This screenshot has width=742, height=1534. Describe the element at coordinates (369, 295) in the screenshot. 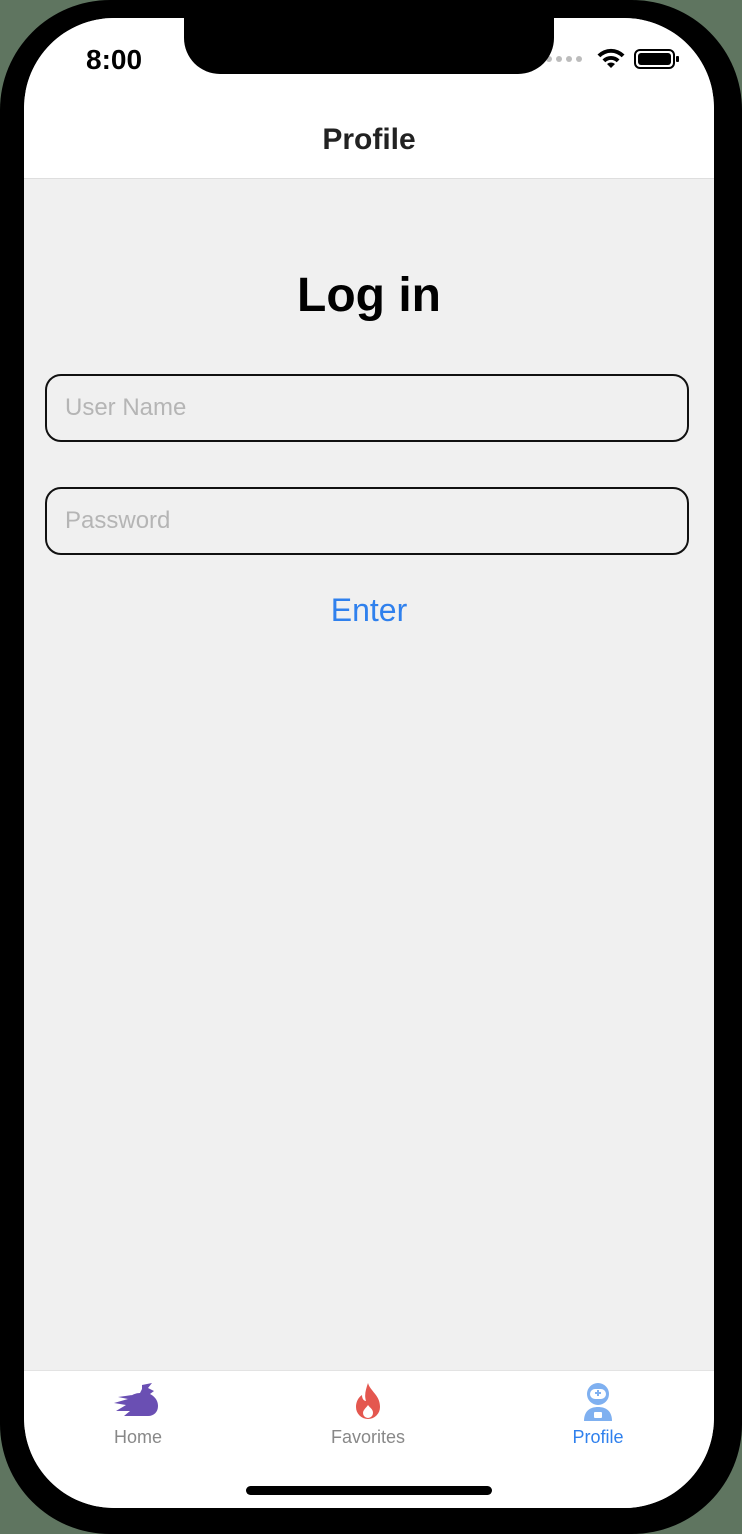

I see `login-heading: Log in` at that location.